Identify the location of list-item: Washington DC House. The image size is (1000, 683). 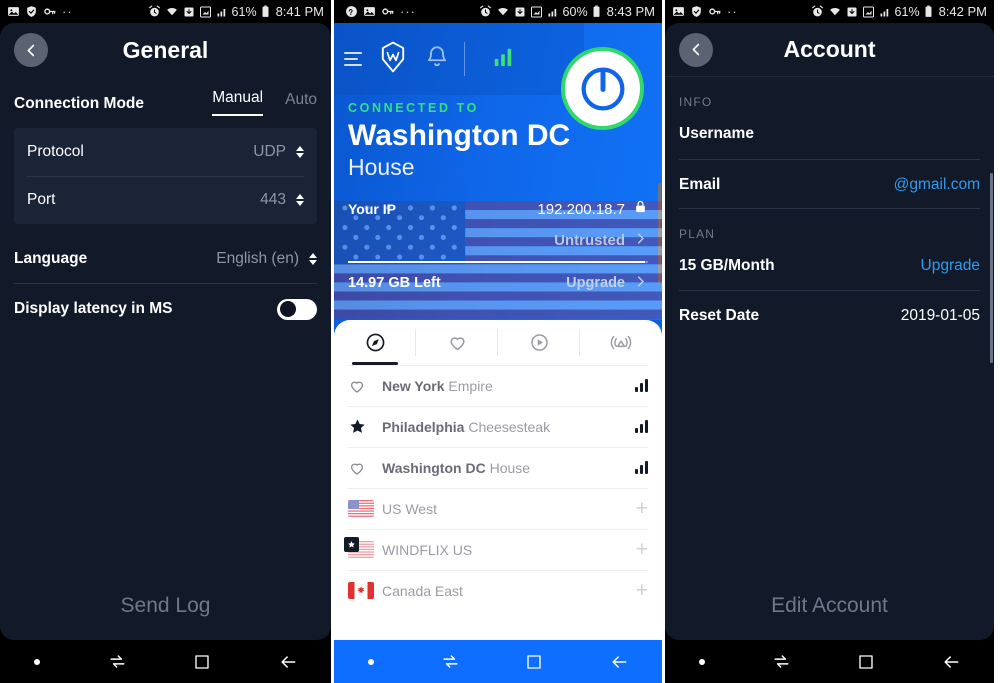
(498, 467).